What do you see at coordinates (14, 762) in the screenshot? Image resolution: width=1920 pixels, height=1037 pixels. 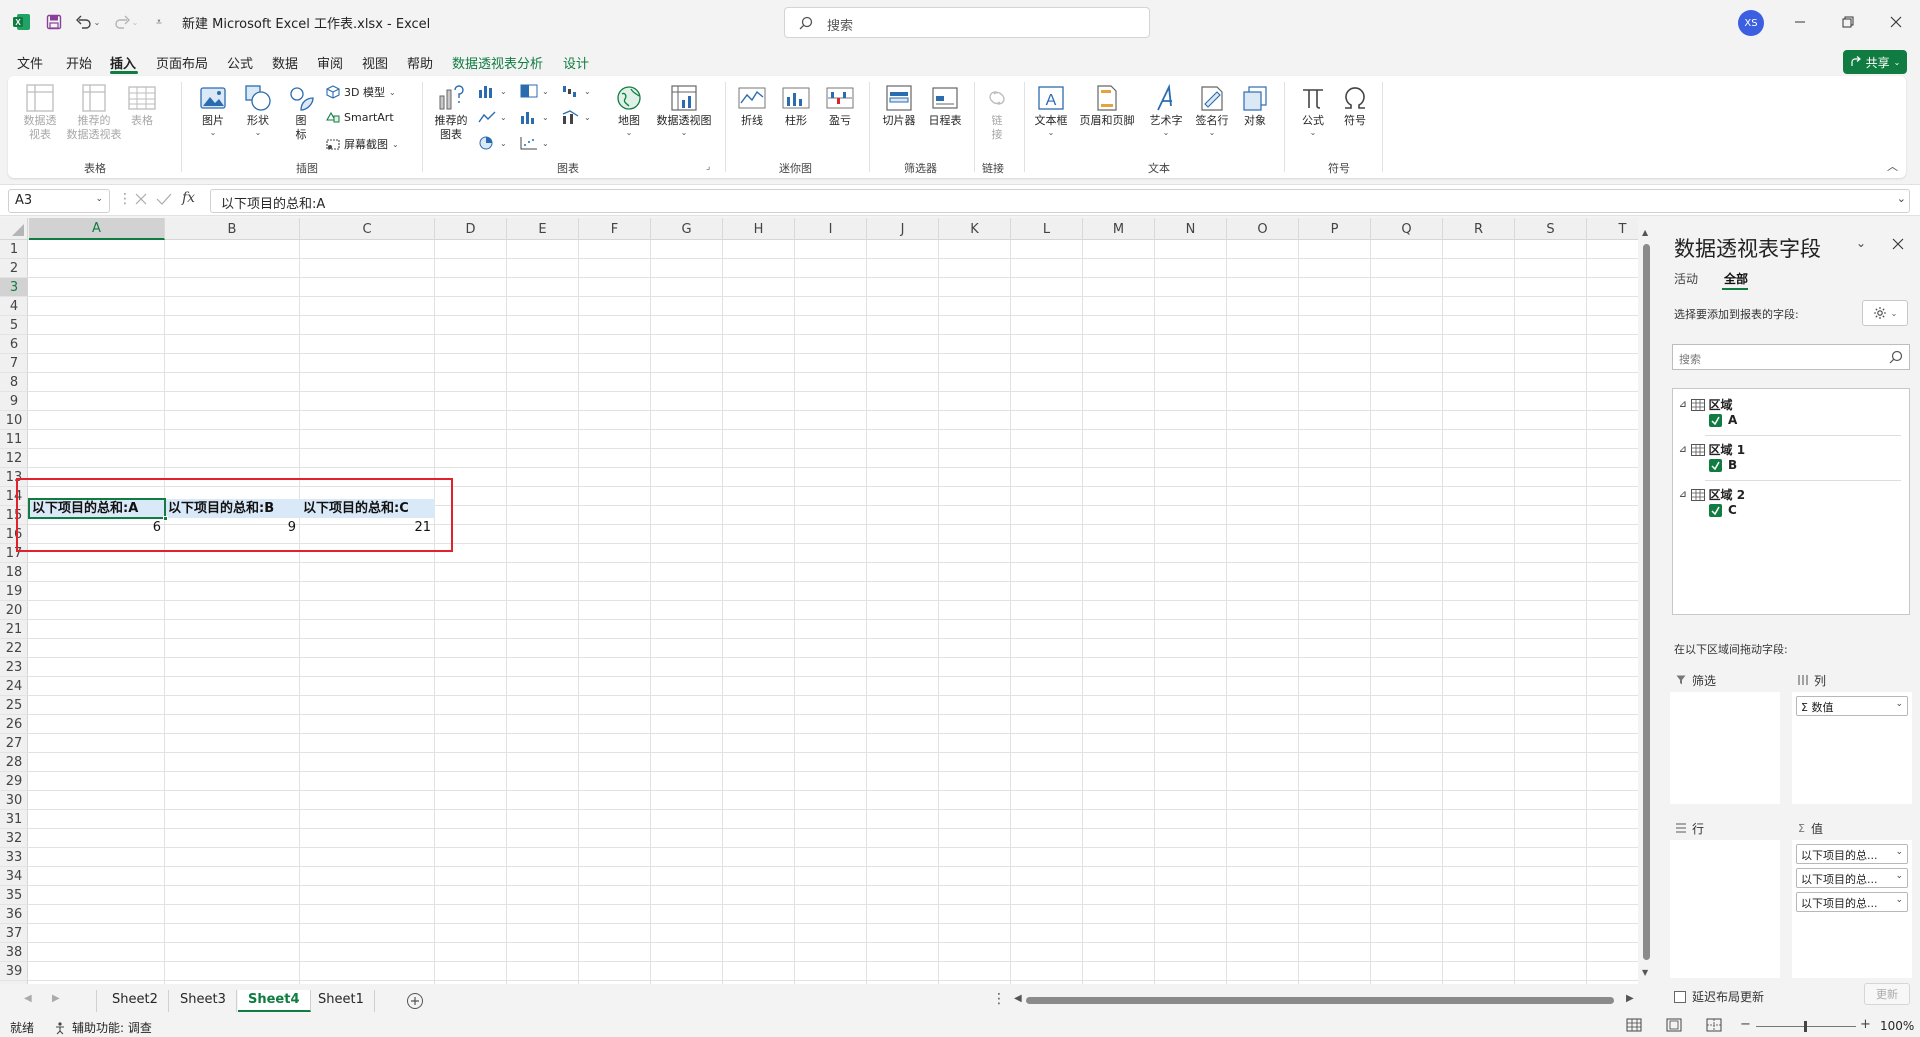 I see `row-header-28: 28` at bounding box center [14, 762].